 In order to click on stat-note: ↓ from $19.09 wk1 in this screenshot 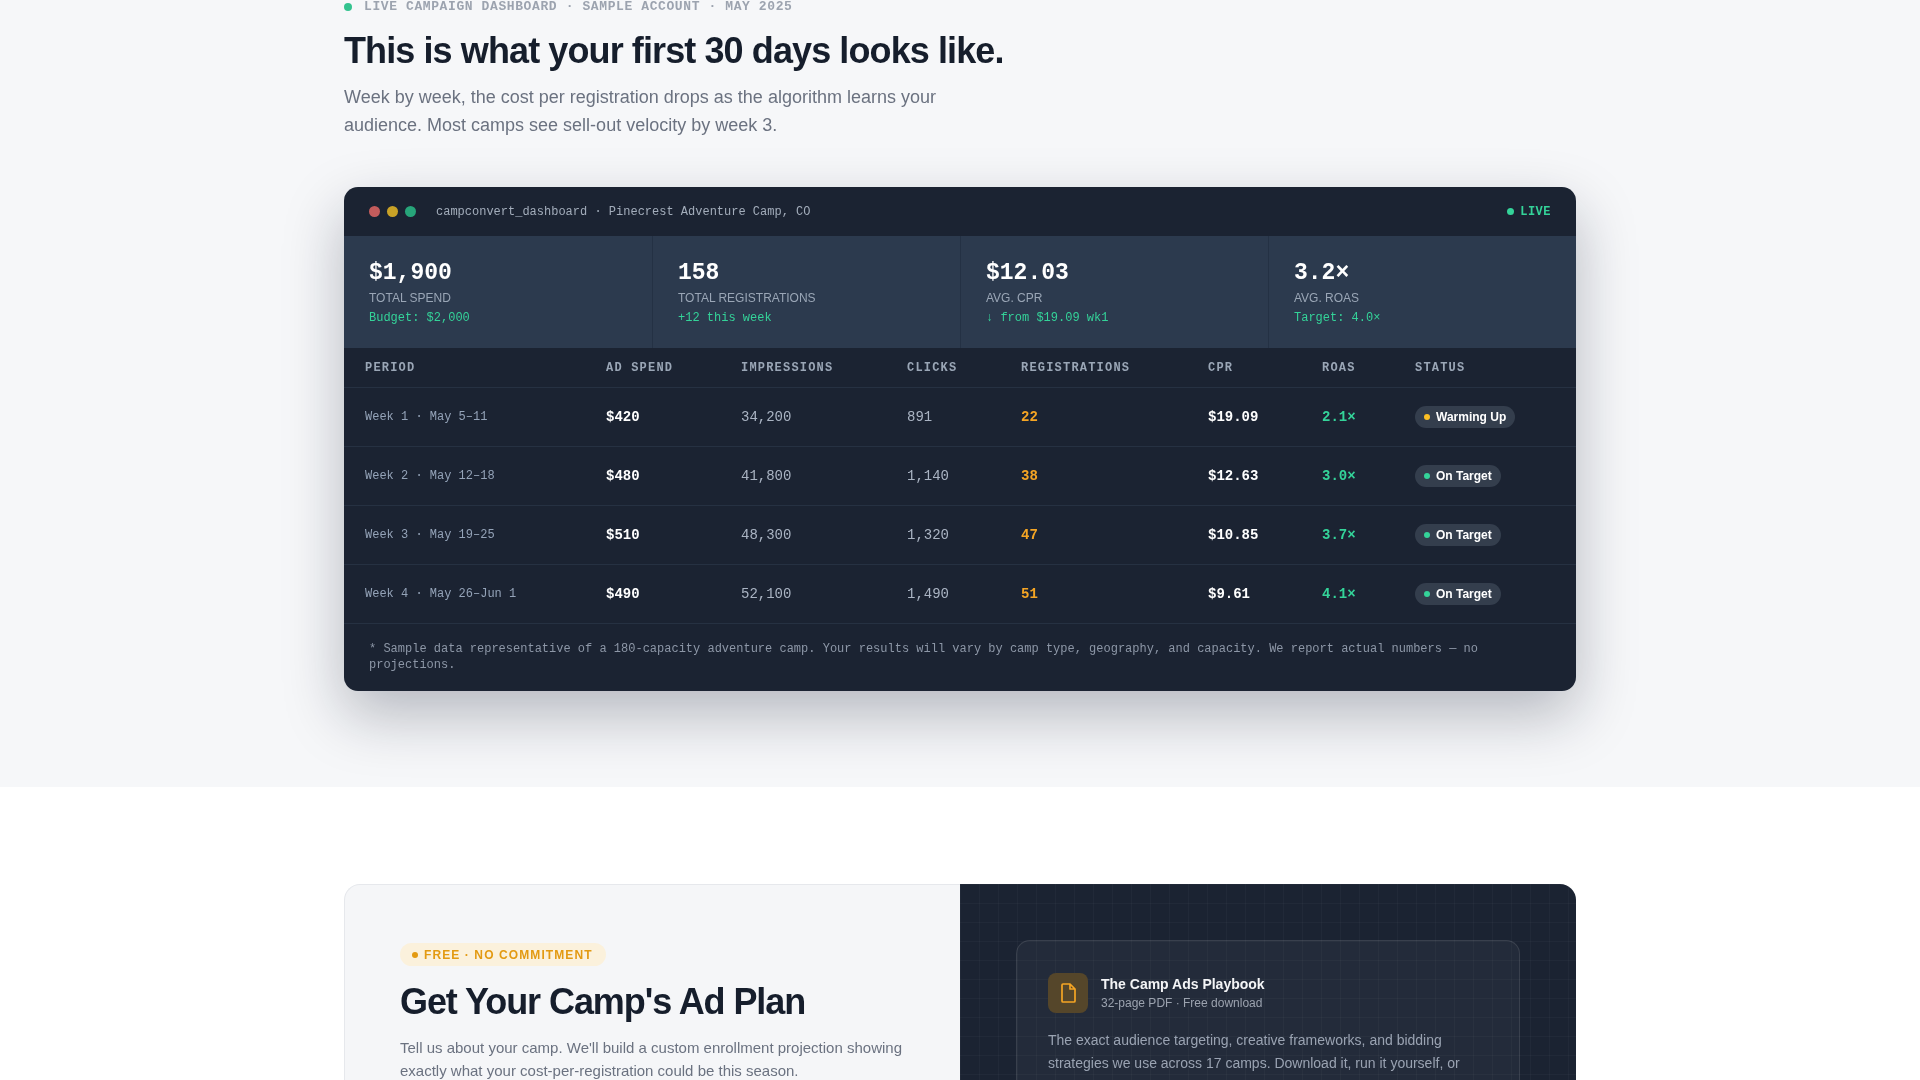, I will do `click(1048, 318)`.